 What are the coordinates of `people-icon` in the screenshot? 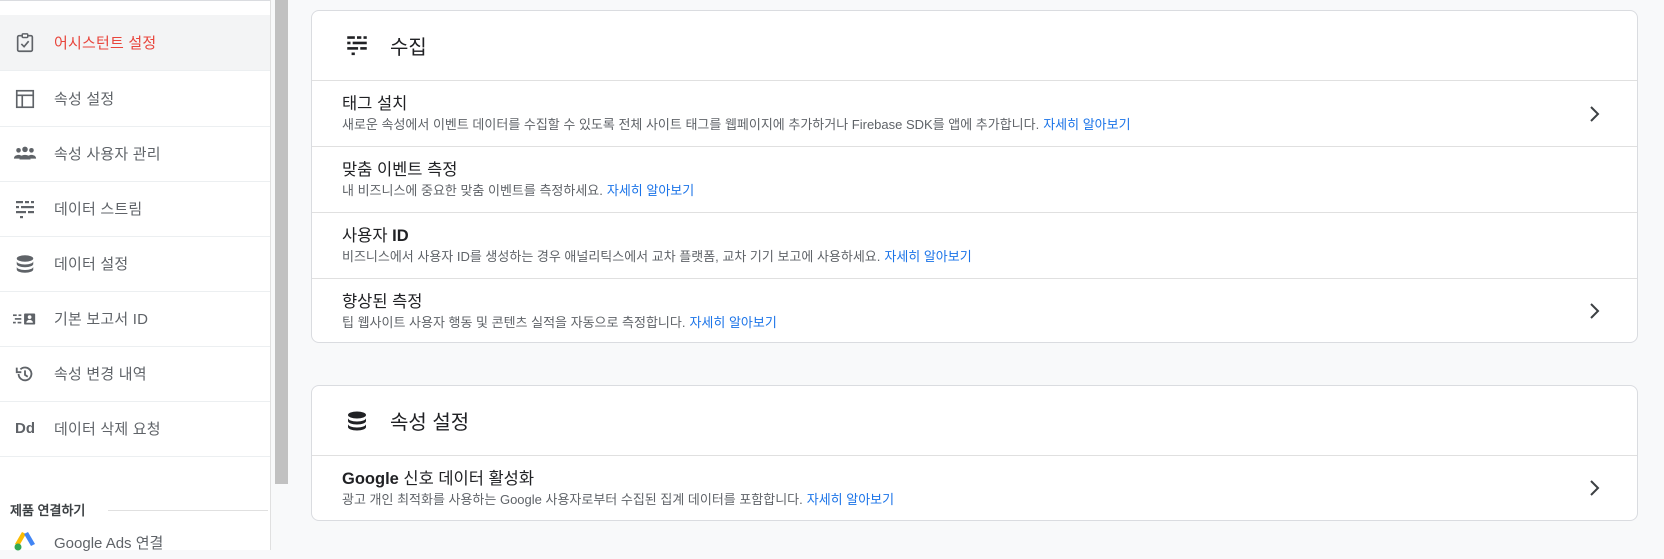 It's located at (25, 154).